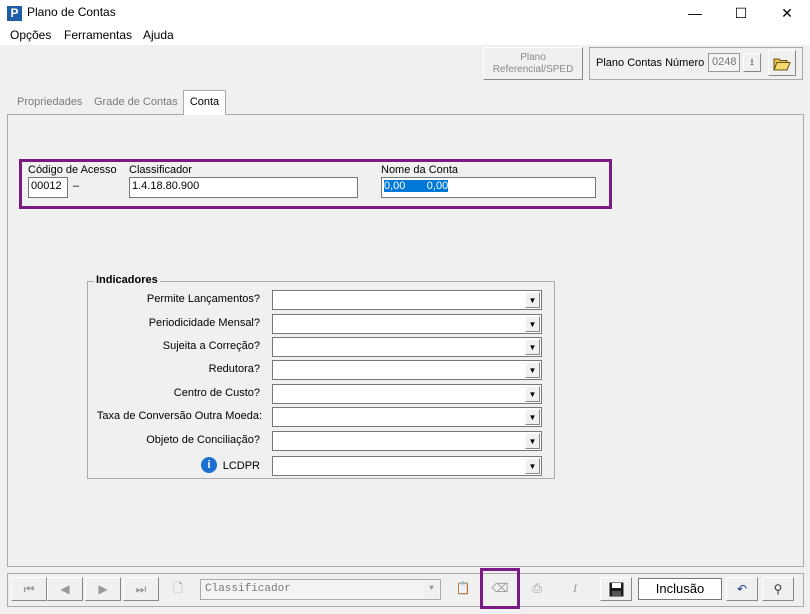 This screenshot has height=614, width=810. I want to click on app-icon: P, so click(14, 13).